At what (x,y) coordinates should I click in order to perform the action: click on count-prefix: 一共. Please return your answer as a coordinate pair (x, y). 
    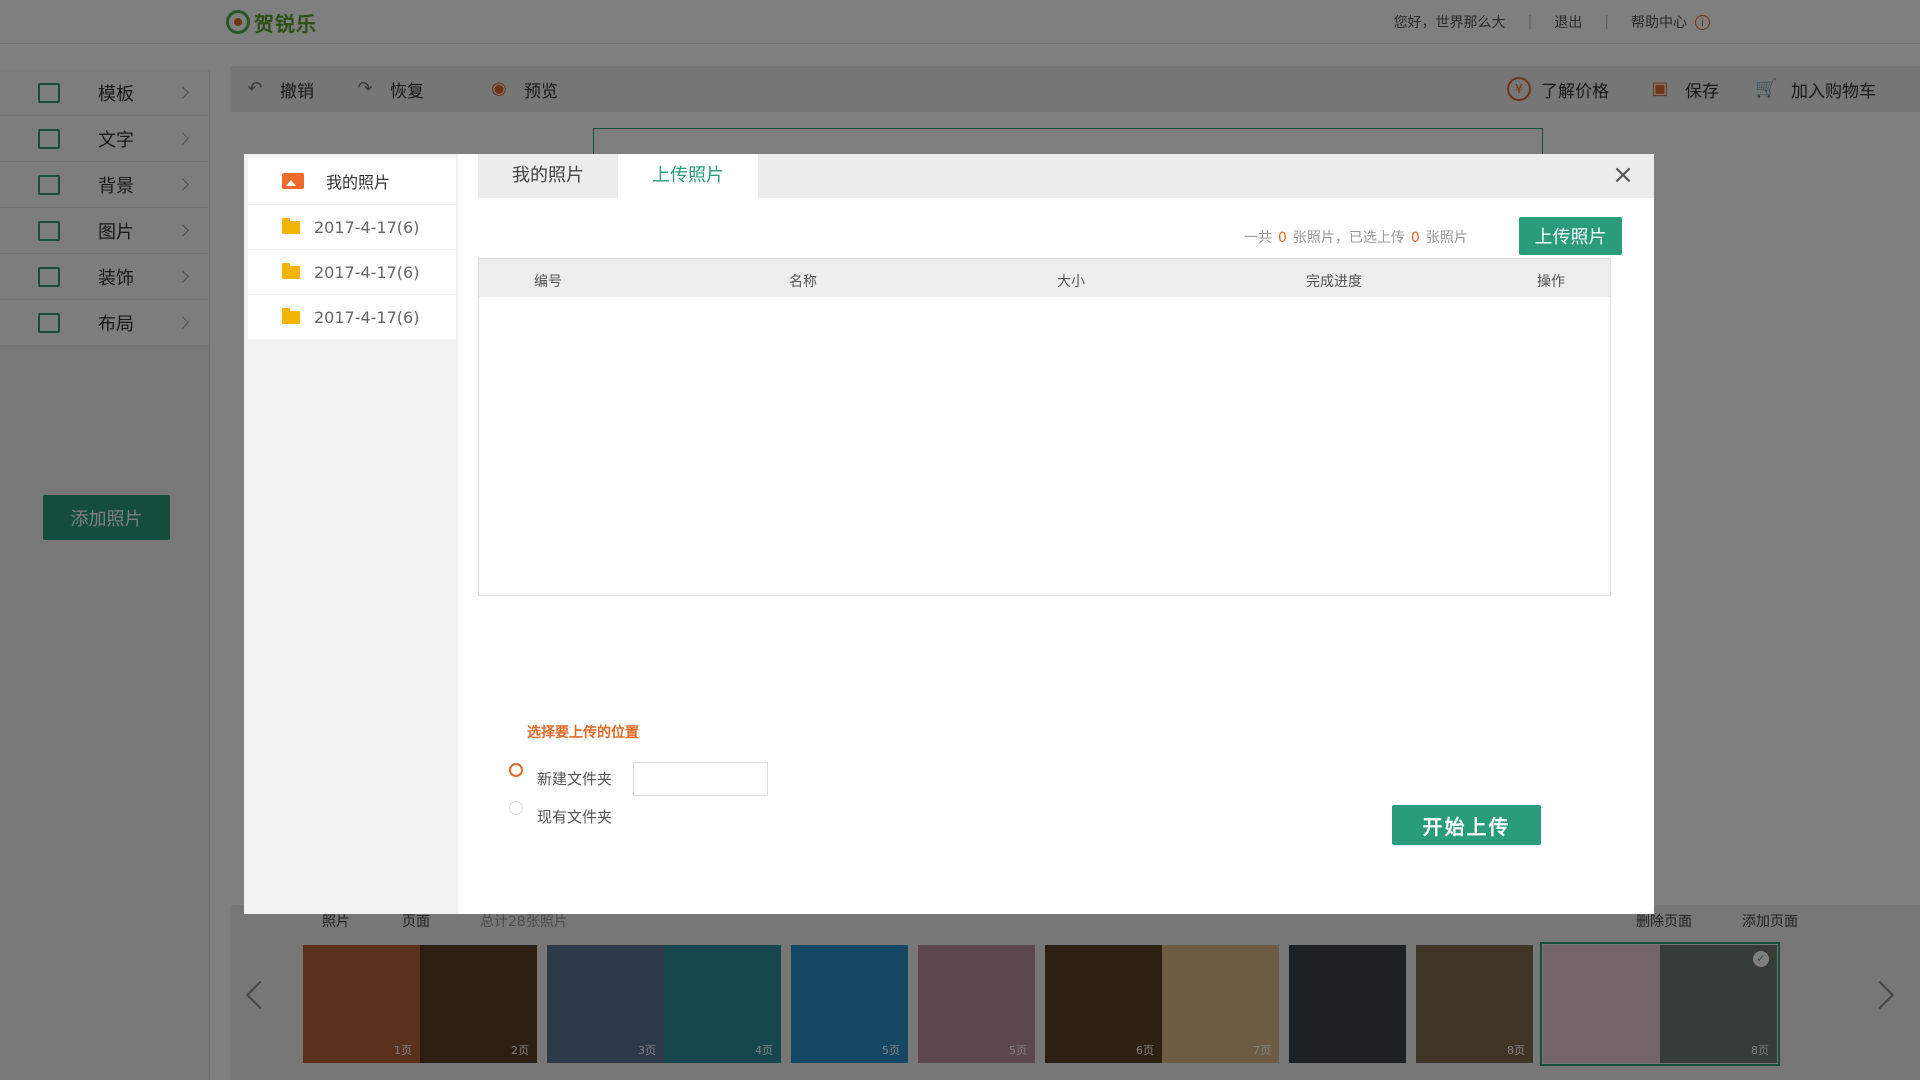
    Looking at the image, I should click on (1258, 238).